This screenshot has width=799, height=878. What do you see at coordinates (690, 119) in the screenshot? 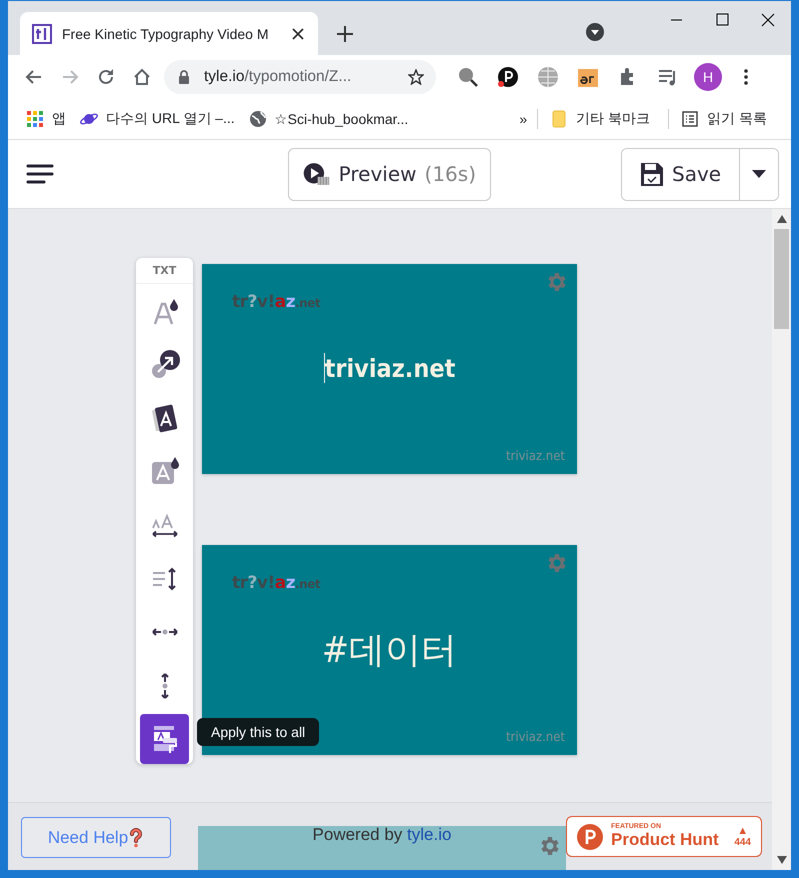
I see `reading-list-icon` at bounding box center [690, 119].